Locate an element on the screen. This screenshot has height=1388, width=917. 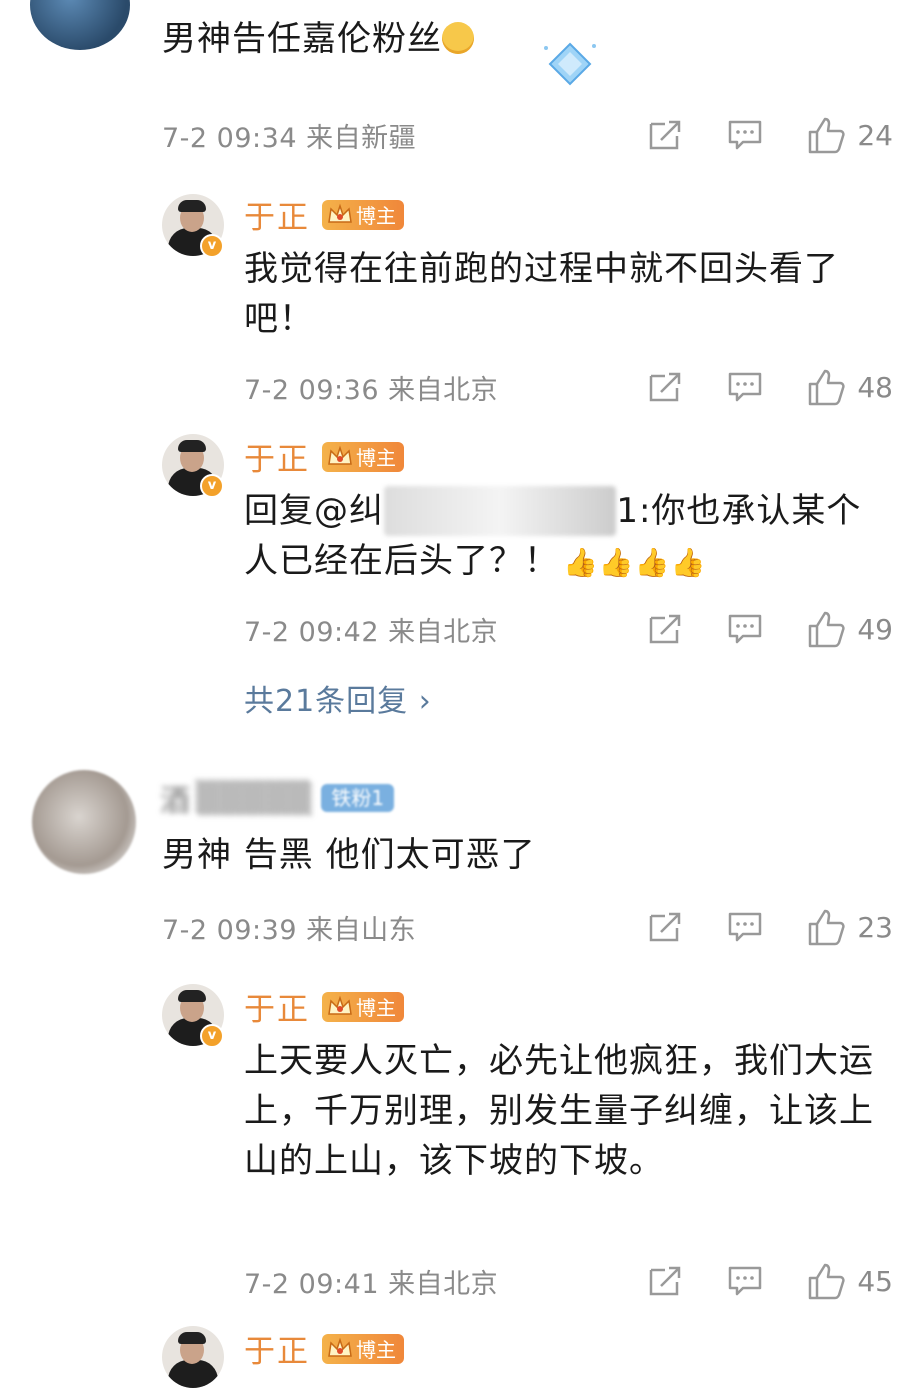
comment-actions: 24 is located at coordinates (770, 135).